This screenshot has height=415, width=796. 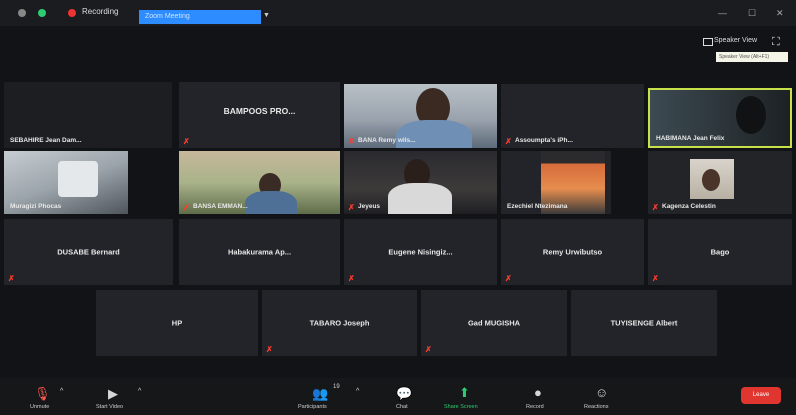 I want to click on participant-name: HP, so click(x=177, y=323).